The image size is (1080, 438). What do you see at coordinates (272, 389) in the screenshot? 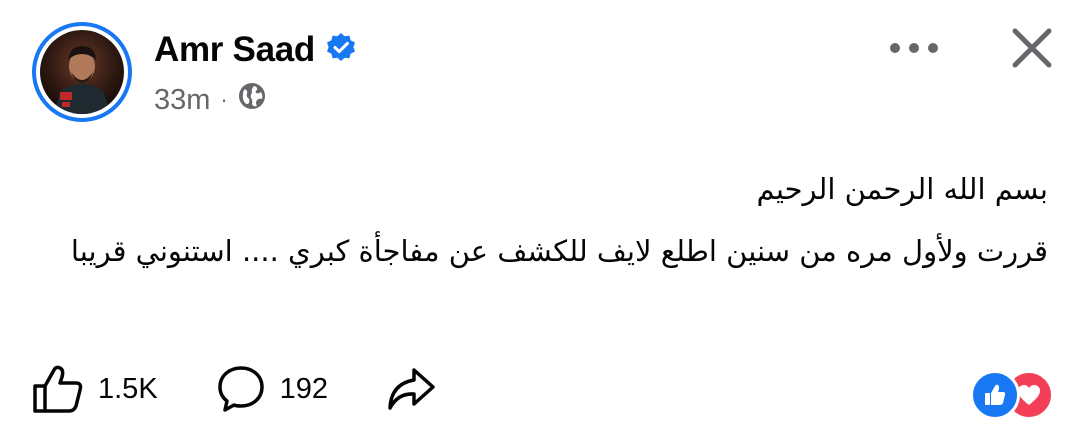
I see `comment-button: 192` at bounding box center [272, 389].